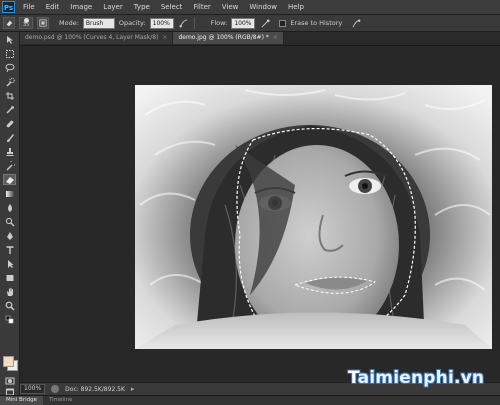  Describe the element at coordinates (316, 23) in the screenshot. I see `erase-to-history-label: Erase to History` at that location.